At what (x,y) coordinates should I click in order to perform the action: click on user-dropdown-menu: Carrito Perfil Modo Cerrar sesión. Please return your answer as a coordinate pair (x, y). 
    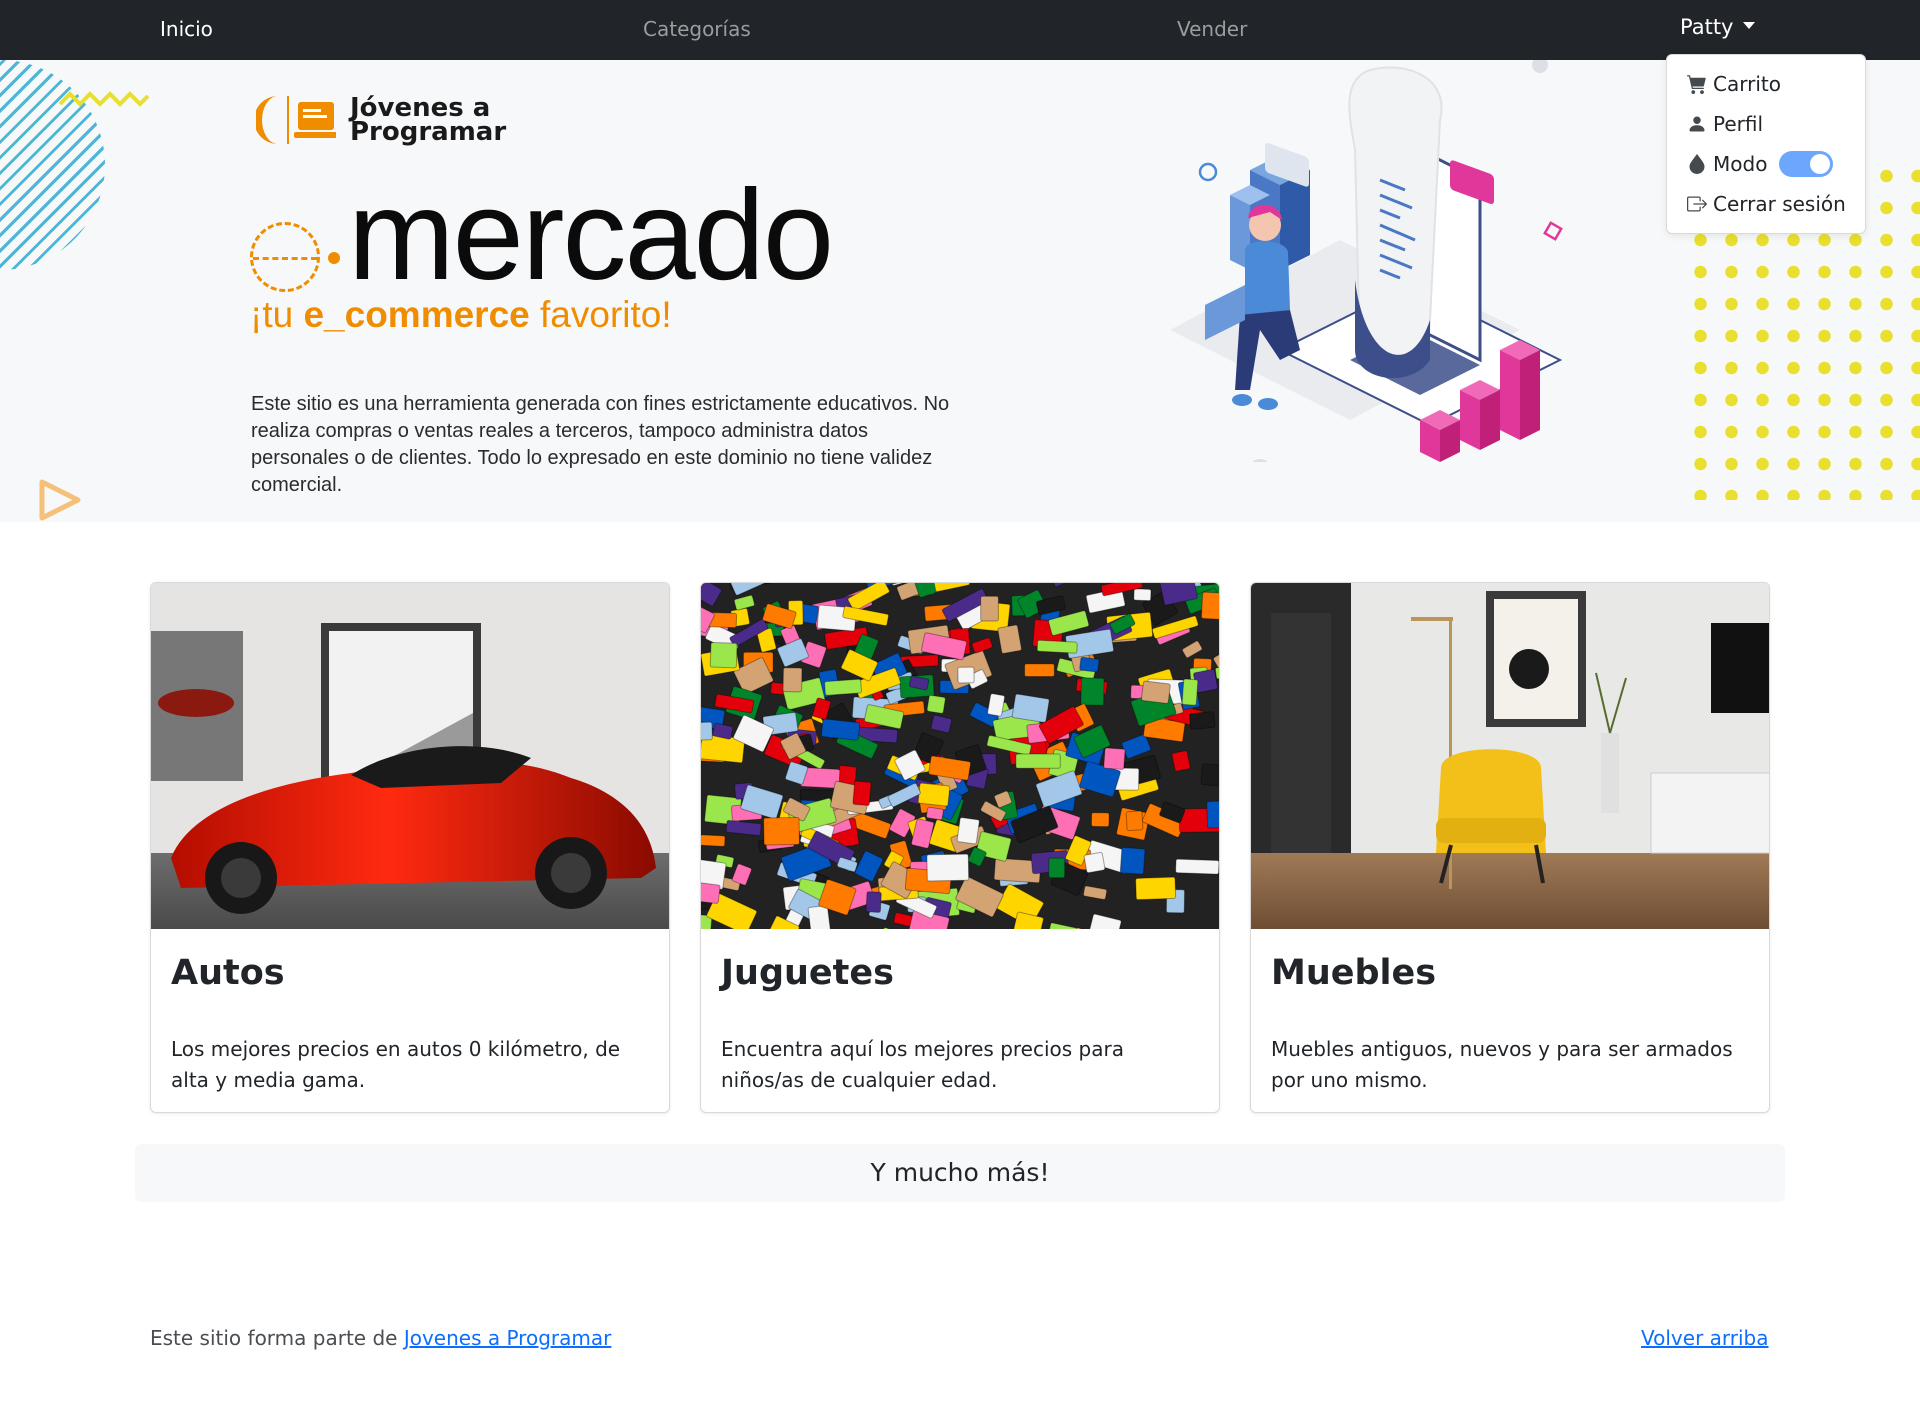
    Looking at the image, I should click on (1766, 144).